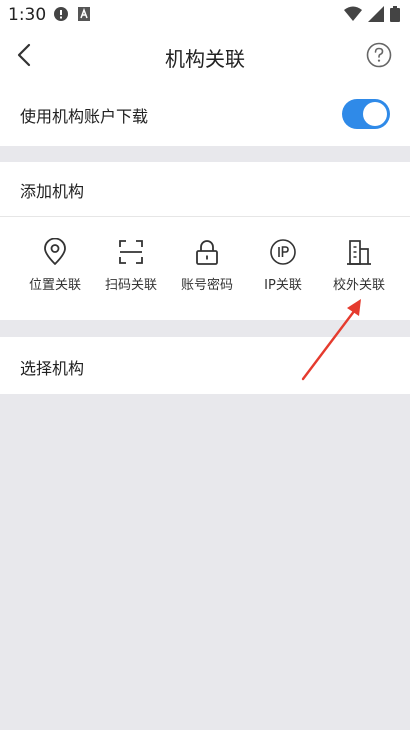 The width and height of the screenshot is (410, 730). I want to click on ip-icon, so click(283, 252).